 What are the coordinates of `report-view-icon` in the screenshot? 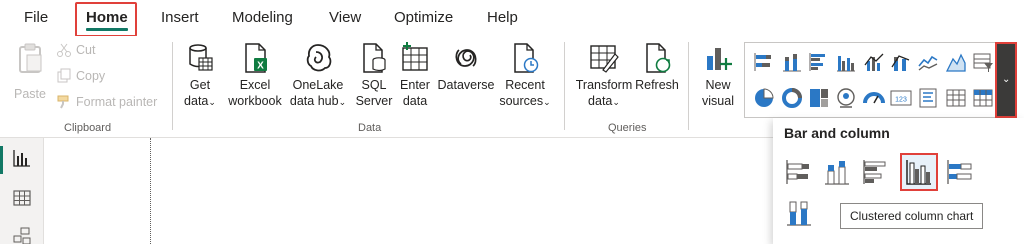 It's located at (22, 158).